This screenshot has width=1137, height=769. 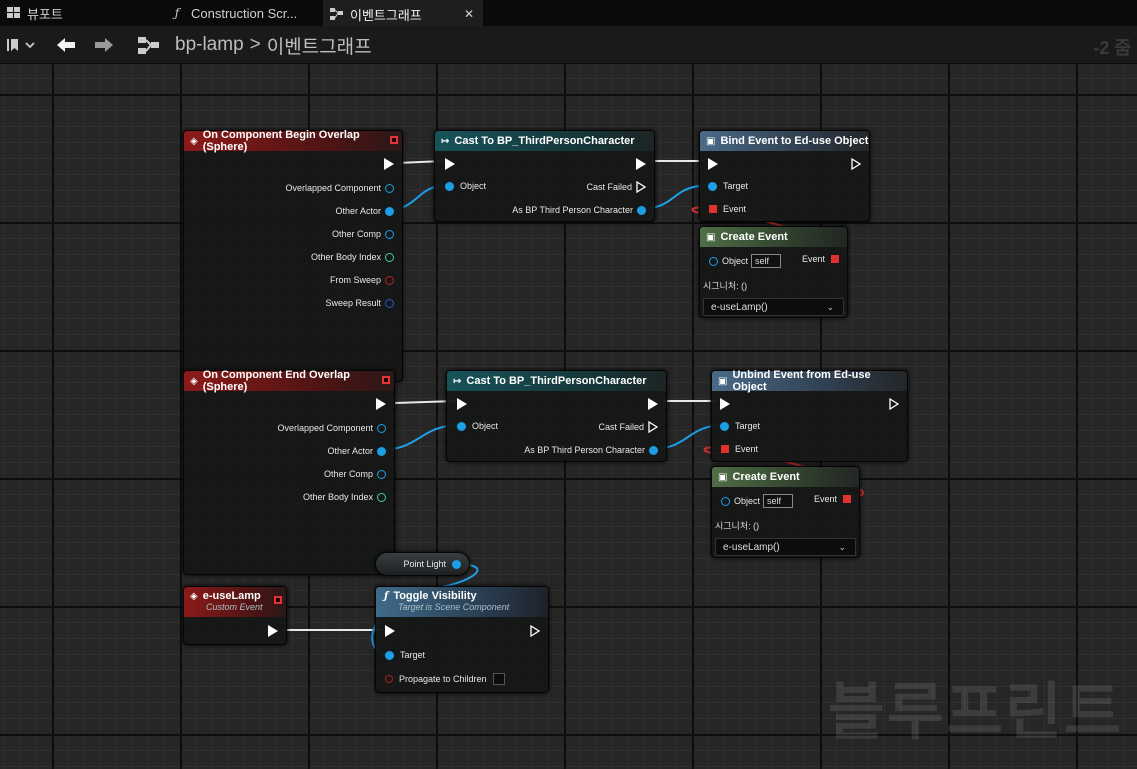 I want to click on custom-event-node: ◈ e-useLamp Custom Event, so click(x=235, y=615).